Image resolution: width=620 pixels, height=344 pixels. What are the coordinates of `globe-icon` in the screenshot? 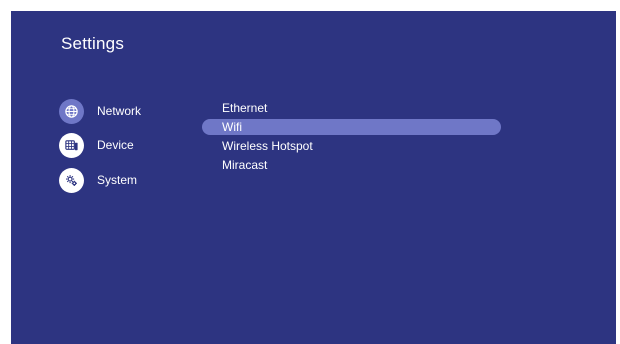 It's located at (71, 111).